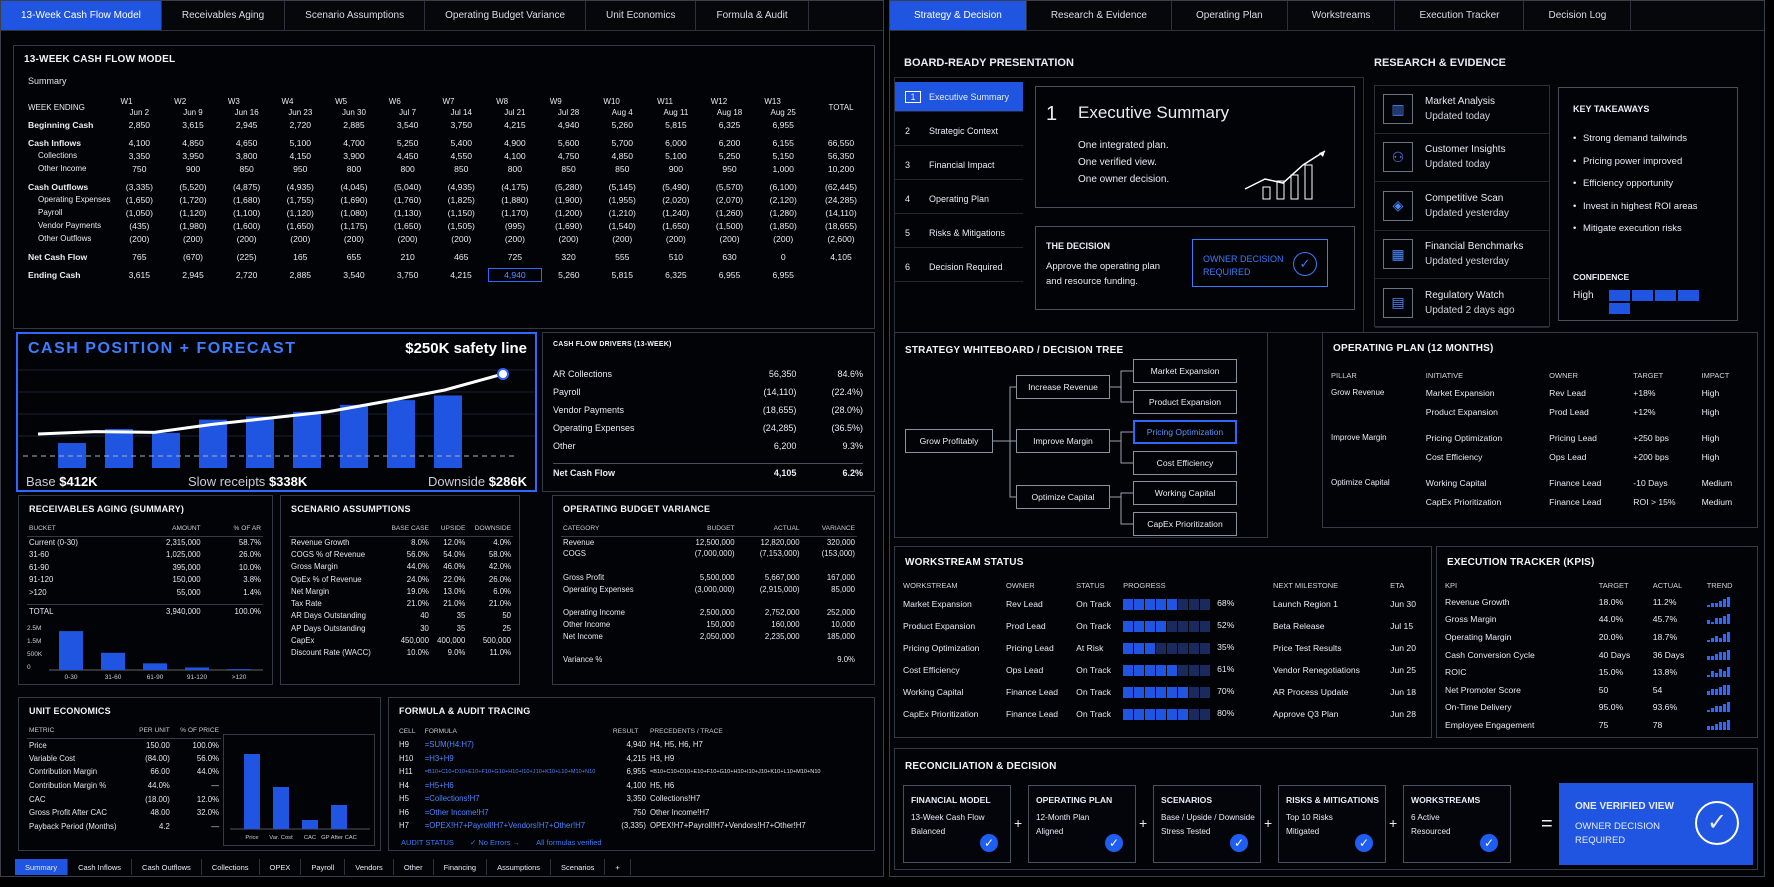 Image resolution: width=1774 pixels, height=887 pixels. I want to click on cell: (1,050), so click(140, 212).